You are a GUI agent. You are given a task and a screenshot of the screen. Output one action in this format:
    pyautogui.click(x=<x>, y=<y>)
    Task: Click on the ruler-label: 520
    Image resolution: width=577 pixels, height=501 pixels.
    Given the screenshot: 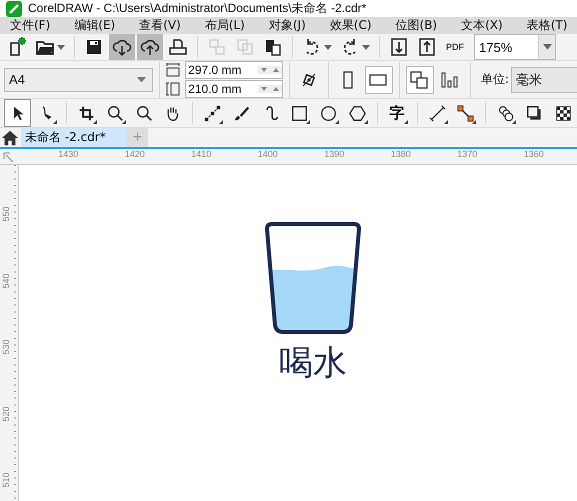 What is the action you would take?
    pyautogui.click(x=6, y=414)
    